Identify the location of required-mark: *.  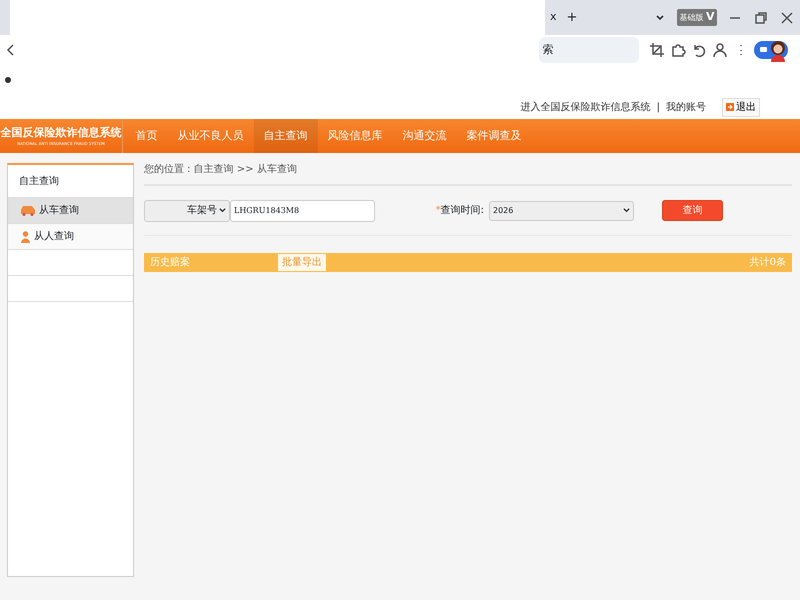
(438, 211).